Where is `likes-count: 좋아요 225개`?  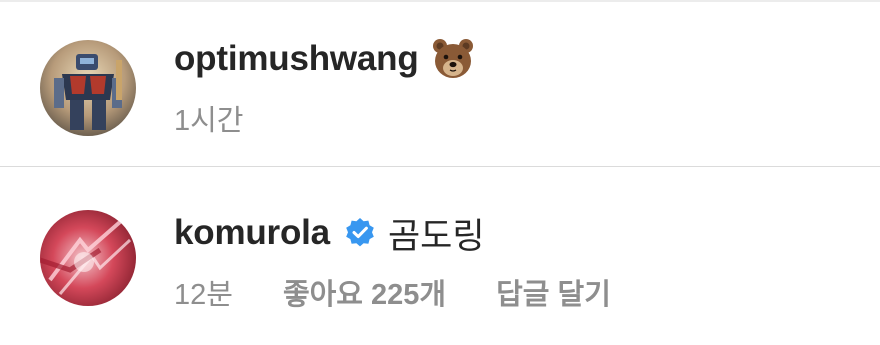
likes-count: 좋아요 225개 is located at coordinates (364, 292).